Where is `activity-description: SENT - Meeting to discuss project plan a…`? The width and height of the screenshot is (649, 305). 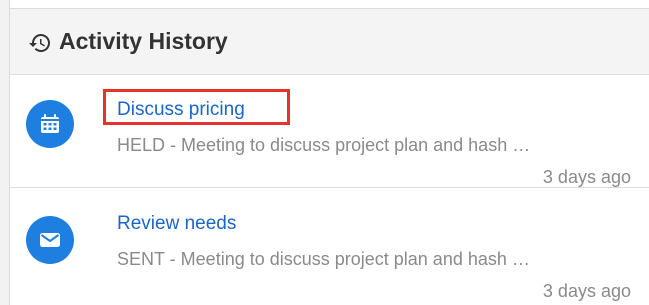 activity-description: SENT - Meeting to discuss project plan a… is located at coordinates (323, 259).